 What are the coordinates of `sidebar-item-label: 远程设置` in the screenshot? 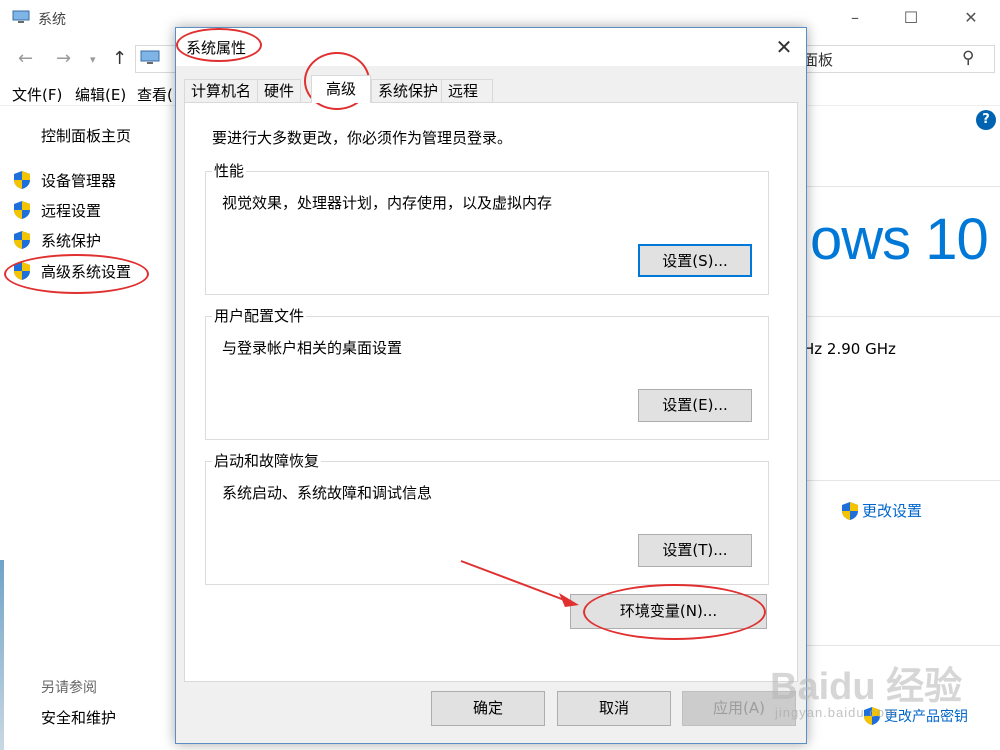 It's located at (71, 210).